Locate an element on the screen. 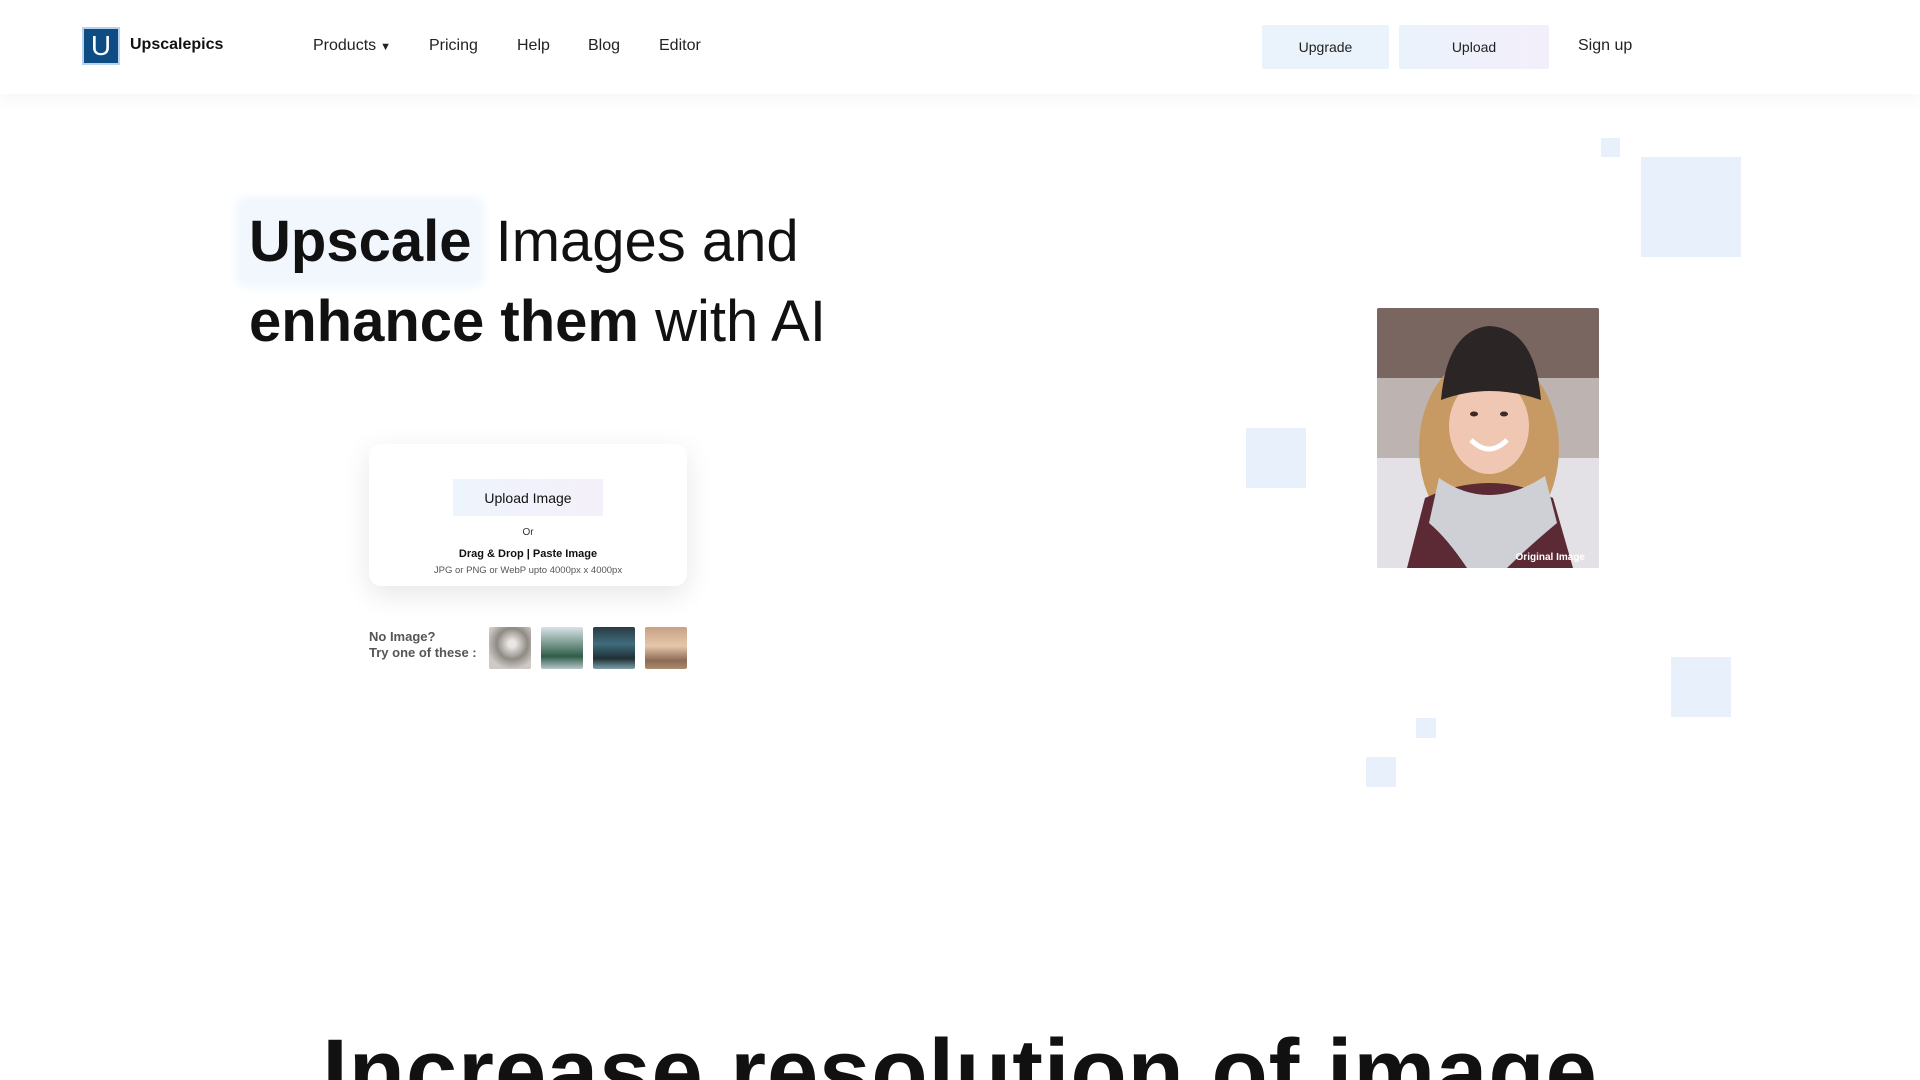  nav-help: Help is located at coordinates (533, 46).